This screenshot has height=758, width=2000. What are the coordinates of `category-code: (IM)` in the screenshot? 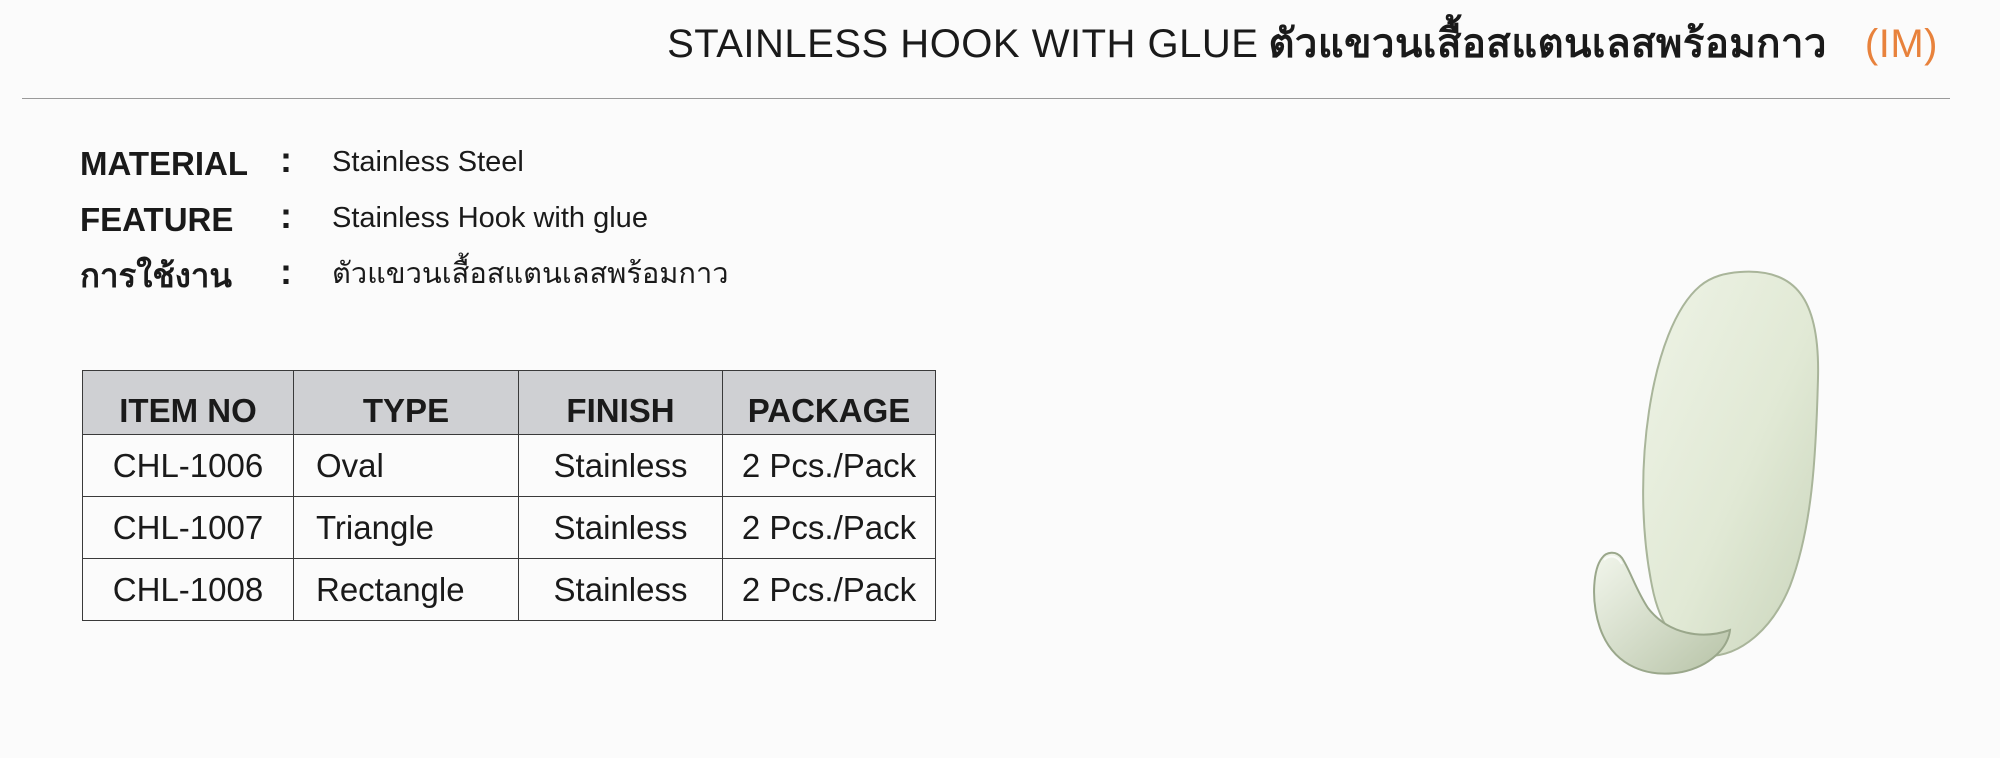 It's located at (1901, 44).